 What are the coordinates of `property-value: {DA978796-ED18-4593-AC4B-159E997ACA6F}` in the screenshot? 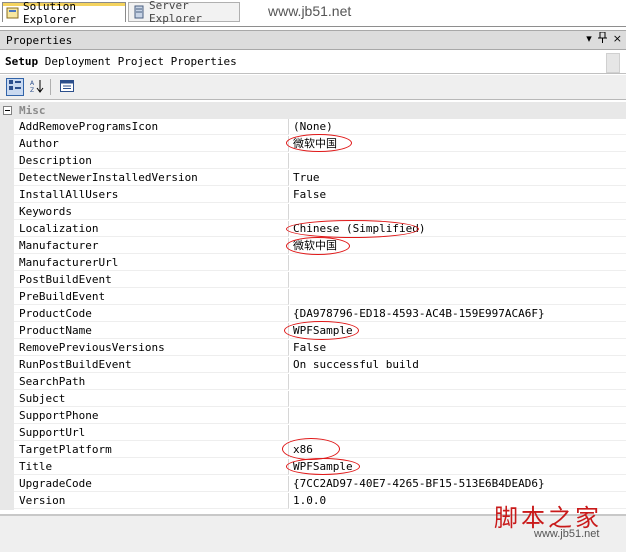 It's located at (458, 314).